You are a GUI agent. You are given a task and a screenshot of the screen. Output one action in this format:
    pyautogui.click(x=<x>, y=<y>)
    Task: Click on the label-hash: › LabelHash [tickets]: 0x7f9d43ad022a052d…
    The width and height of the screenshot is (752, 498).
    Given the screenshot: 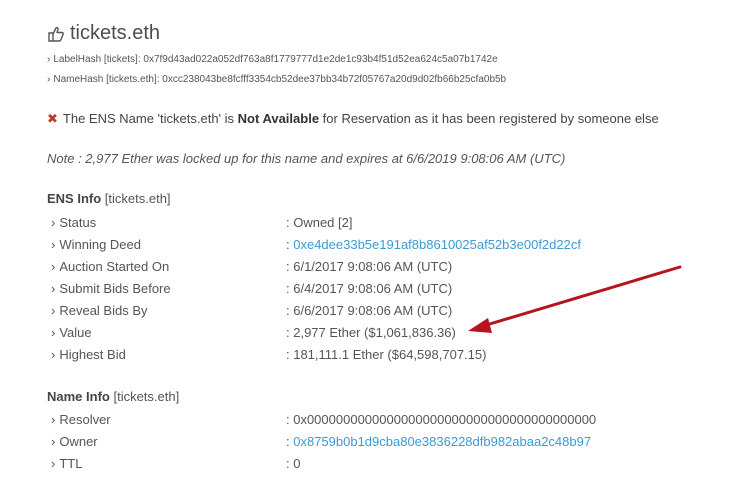 What is the action you would take?
    pyautogui.click(x=272, y=59)
    